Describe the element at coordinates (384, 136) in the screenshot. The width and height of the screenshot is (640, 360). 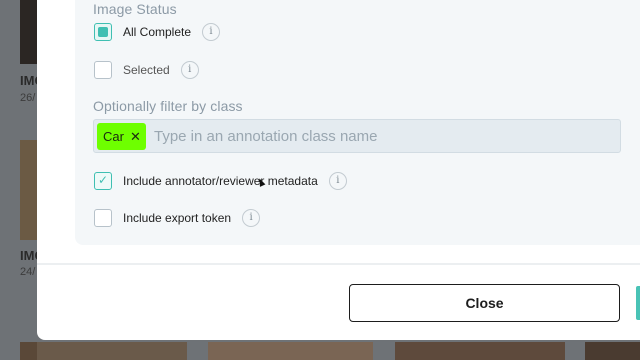
I see `class-name-input` at that location.